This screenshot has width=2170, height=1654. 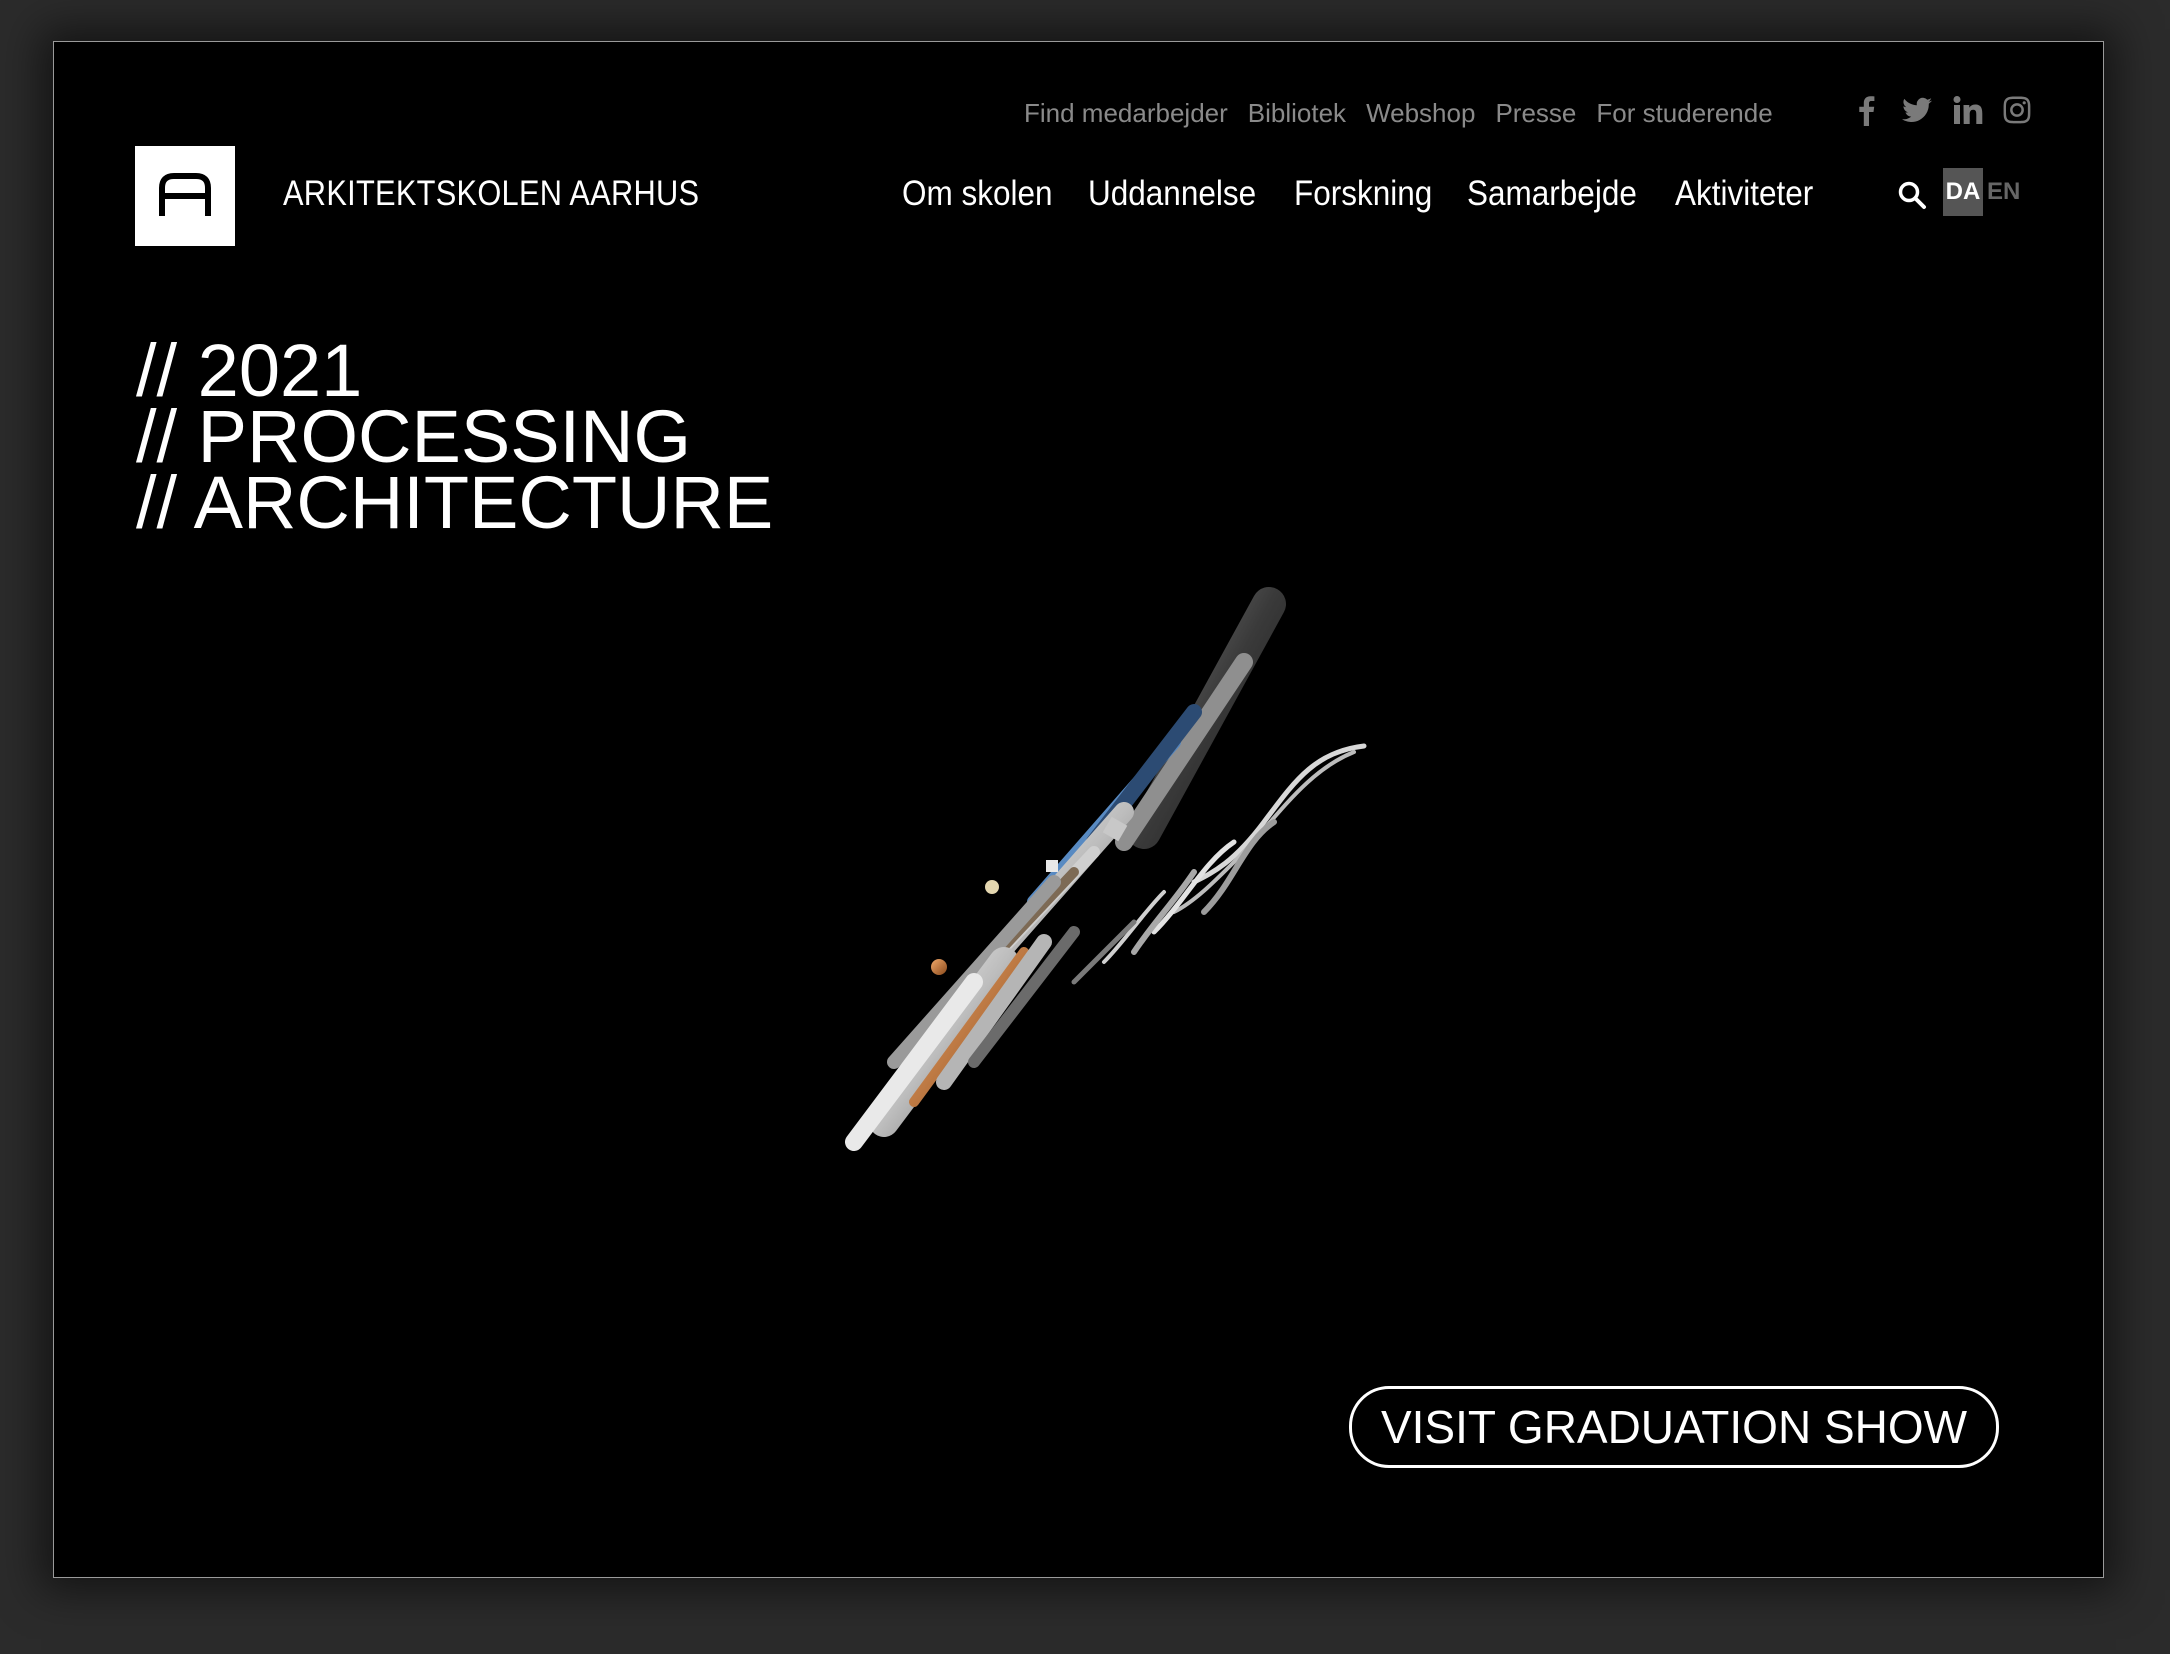 I want to click on language-en-button: EN, so click(x=2003, y=192).